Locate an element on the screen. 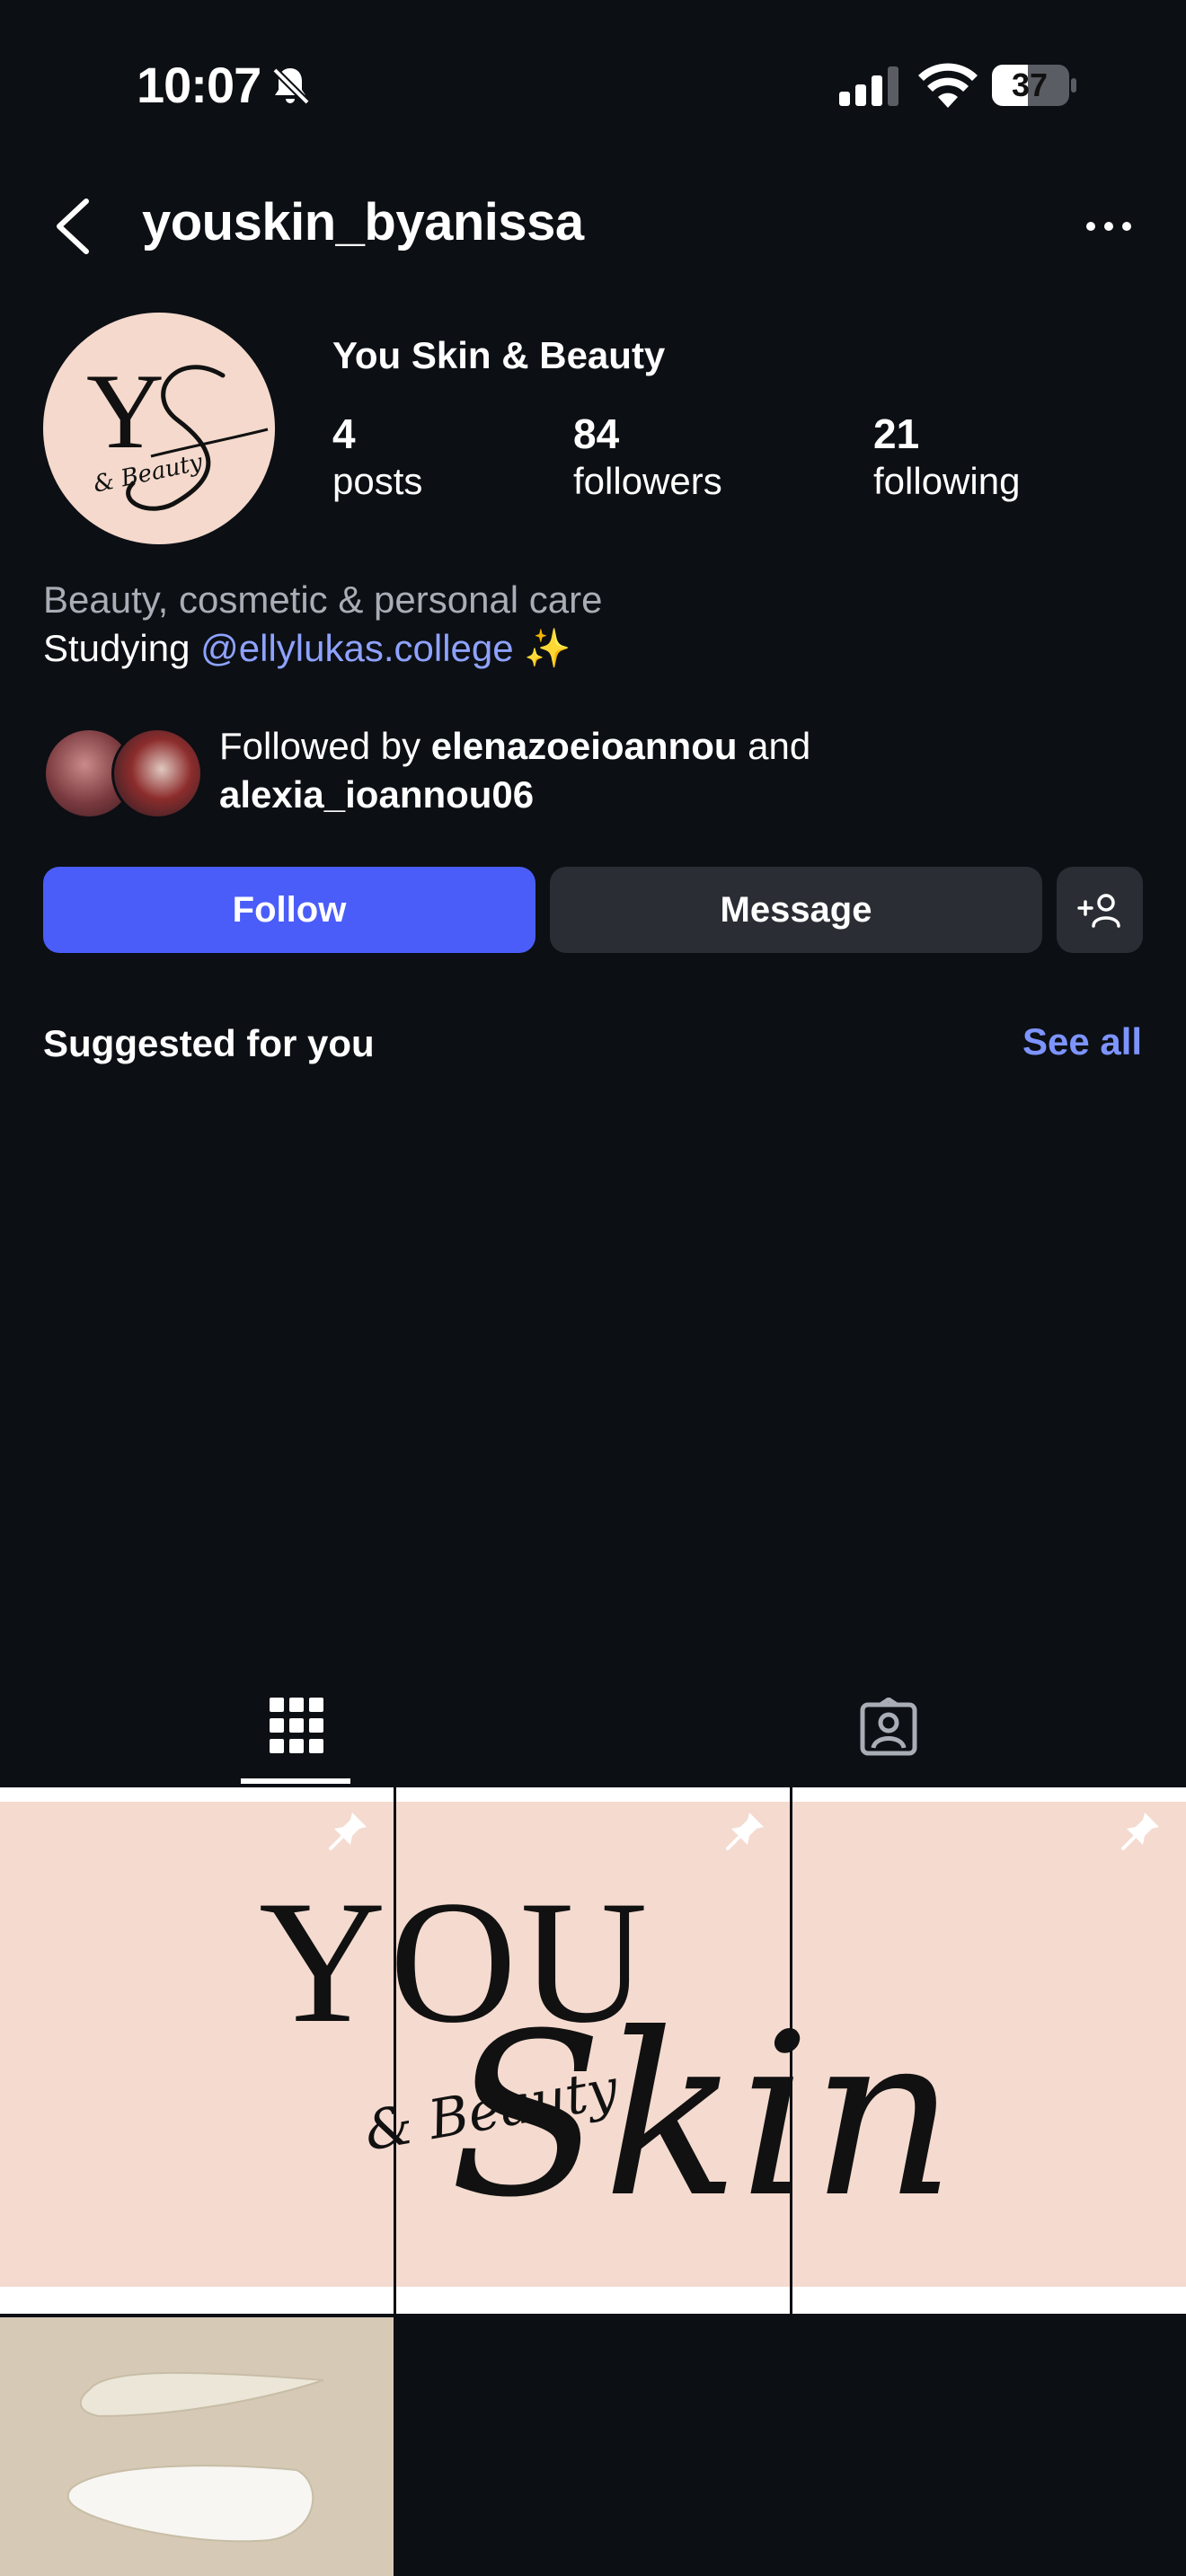 Image resolution: width=1186 pixels, height=2576 pixels. cream-swatch-image is located at coordinates (195, 2457).